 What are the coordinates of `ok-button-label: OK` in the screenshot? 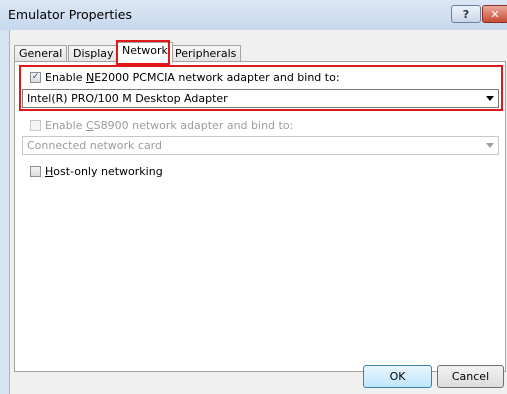 It's located at (397, 376).